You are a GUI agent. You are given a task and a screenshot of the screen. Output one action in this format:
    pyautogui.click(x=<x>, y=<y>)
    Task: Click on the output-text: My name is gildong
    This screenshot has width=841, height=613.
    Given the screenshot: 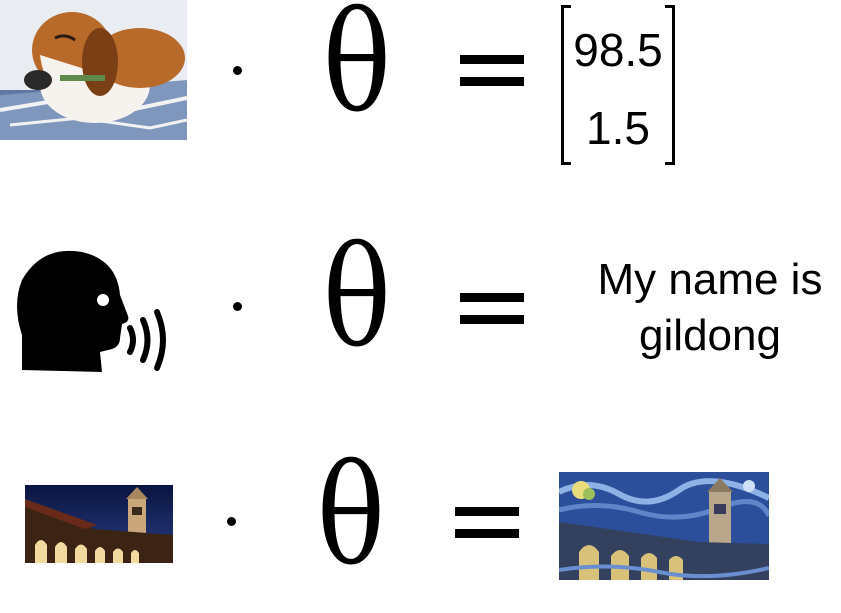 What is the action you would take?
    pyautogui.click(x=708, y=308)
    